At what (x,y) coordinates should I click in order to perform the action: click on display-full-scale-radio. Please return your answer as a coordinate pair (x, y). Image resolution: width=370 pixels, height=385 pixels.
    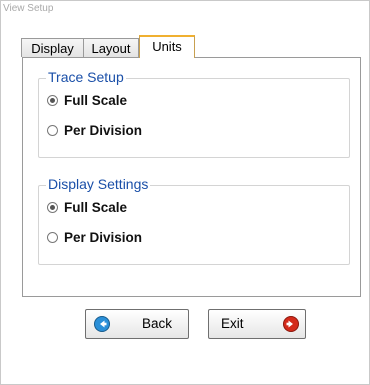
    Looking at the image, I should click on (52, 207).